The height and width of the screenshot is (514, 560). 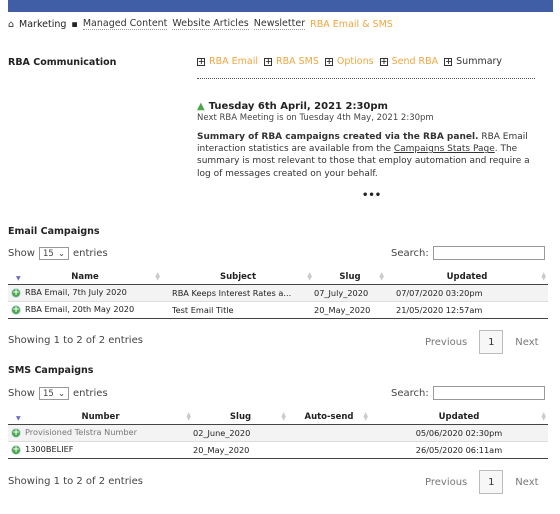 What do you see at coordinates (238, 310) in the screenshot?
I see `cell-subject: Test Email Title` at bounding box center [238, 310].